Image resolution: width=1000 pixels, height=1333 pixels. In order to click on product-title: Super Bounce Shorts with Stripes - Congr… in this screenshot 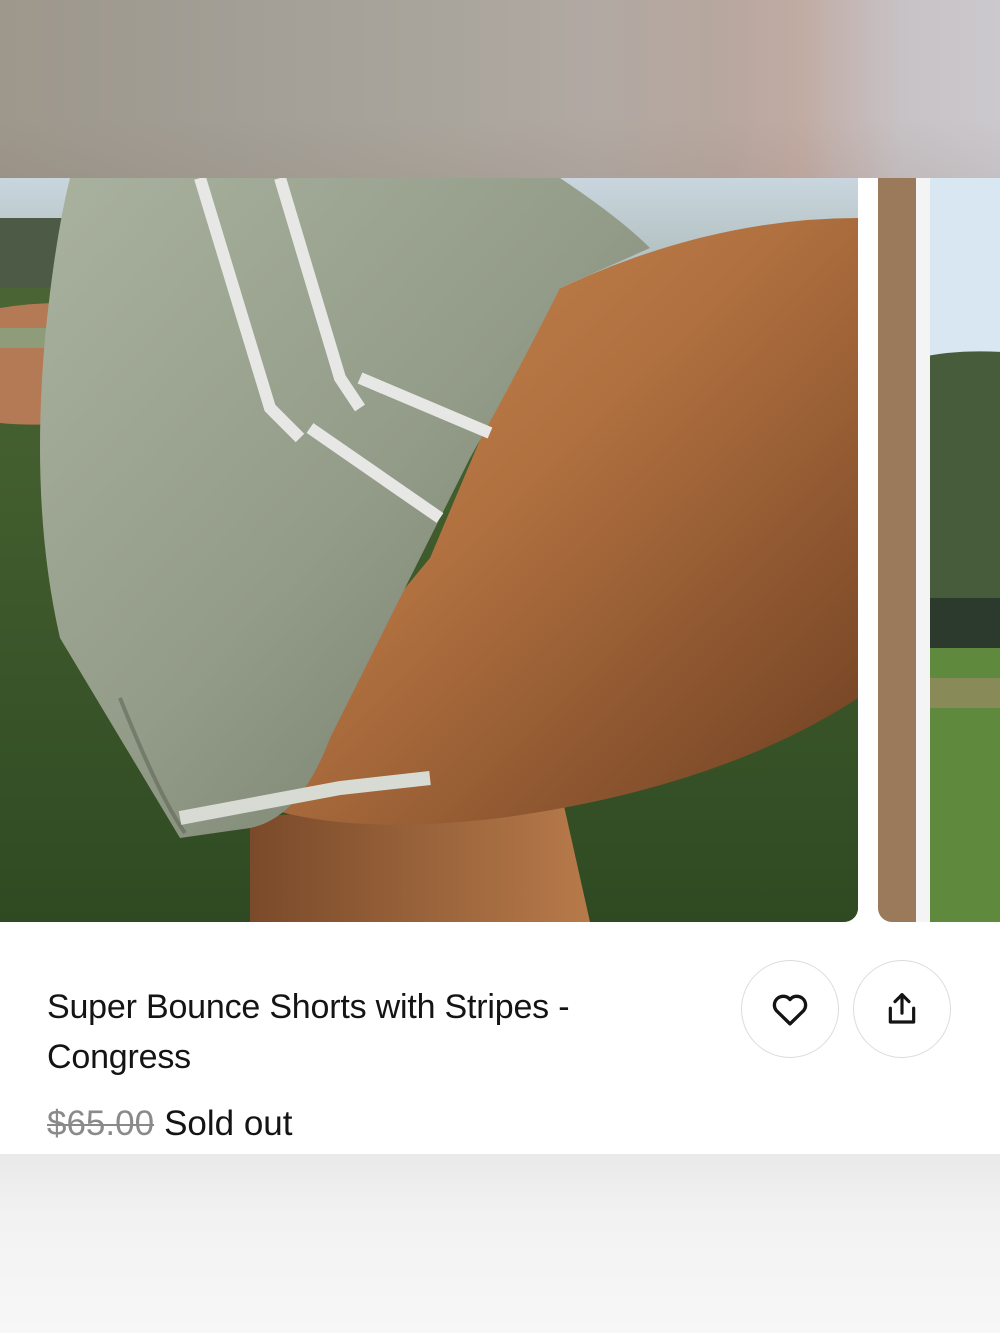, I will do `click(308, 1032)`.